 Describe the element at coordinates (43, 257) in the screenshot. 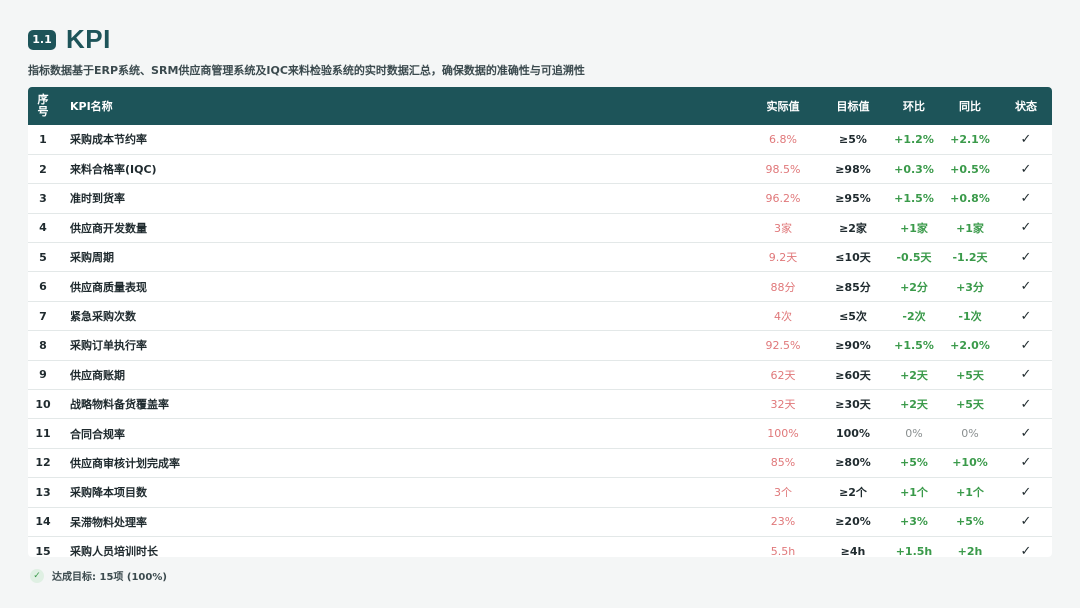

I see `row-seq: 5` at that location.